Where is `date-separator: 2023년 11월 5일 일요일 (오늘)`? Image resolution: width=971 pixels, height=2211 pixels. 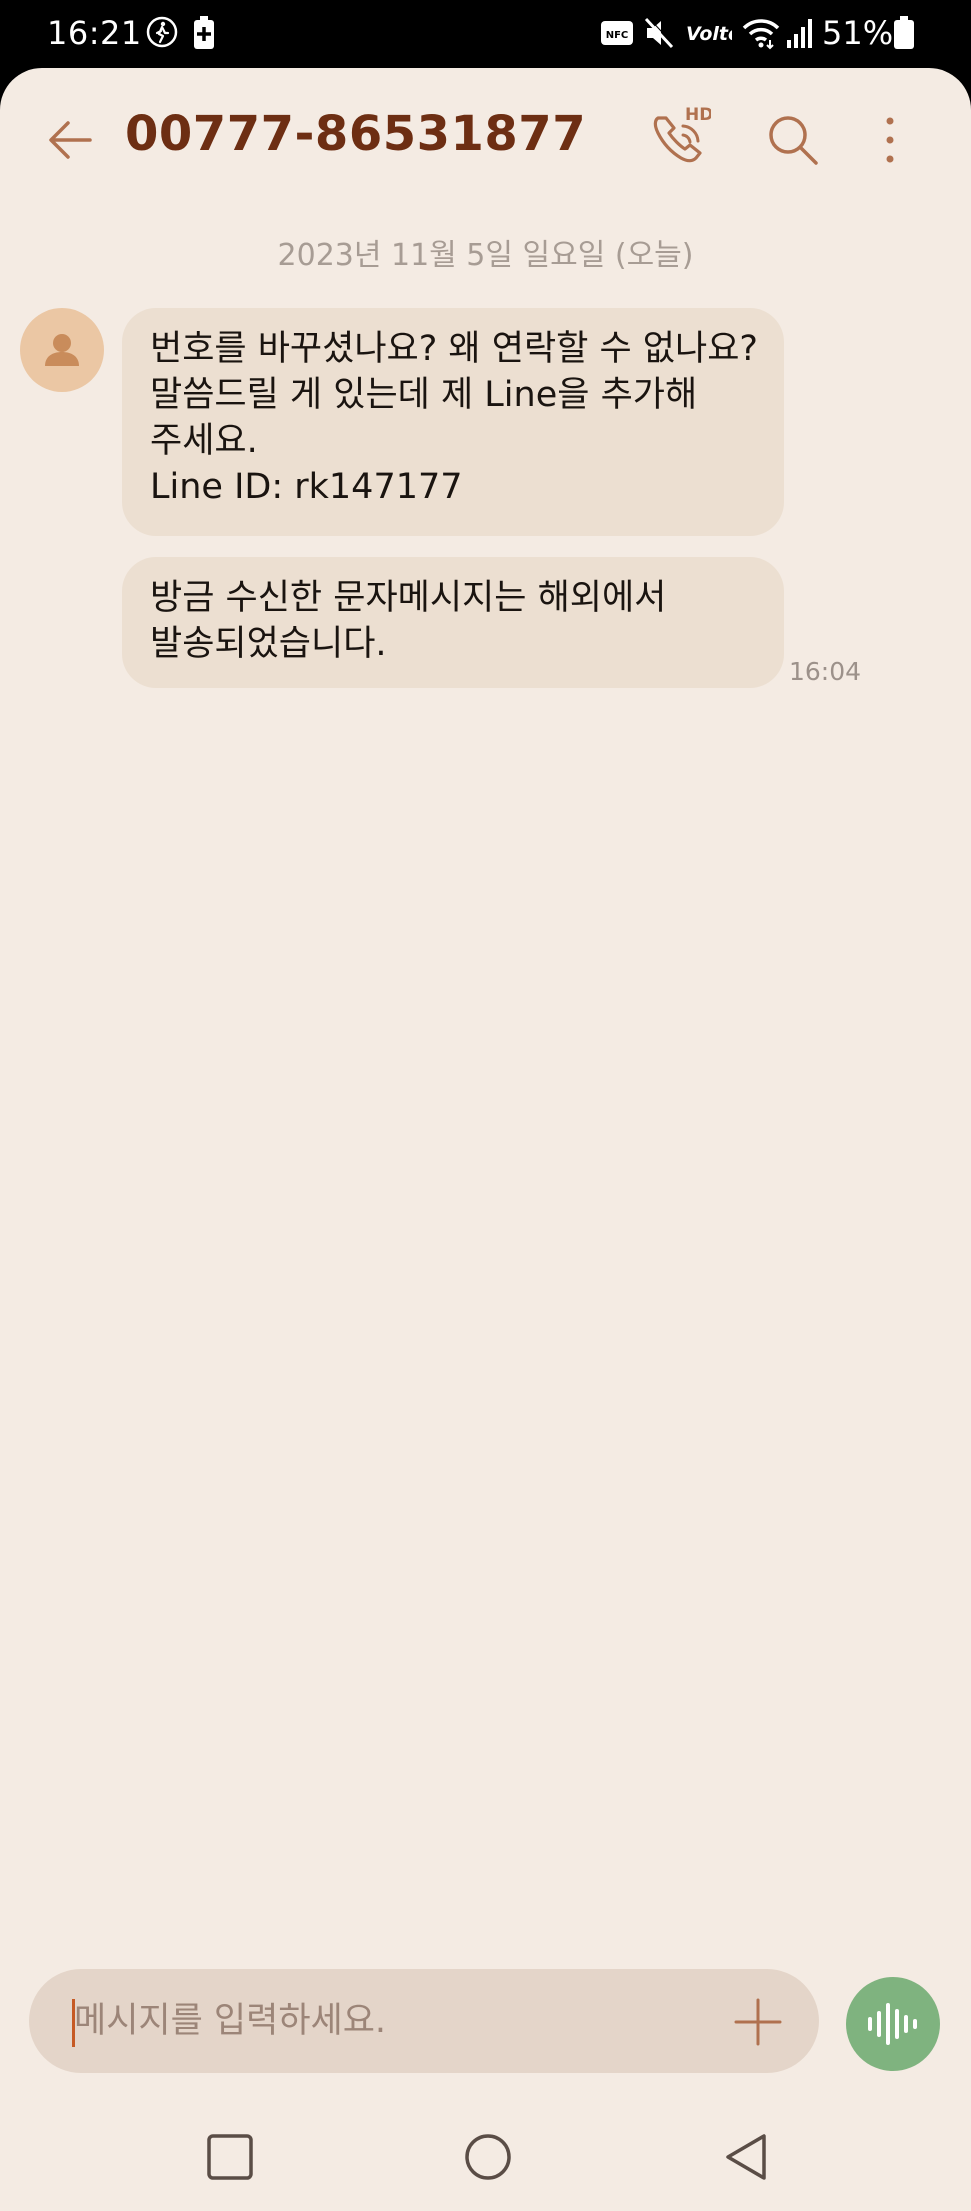 date-separator: 2023년 11월 5일 일요일 (오늘) is located at coordinates (485, 255).